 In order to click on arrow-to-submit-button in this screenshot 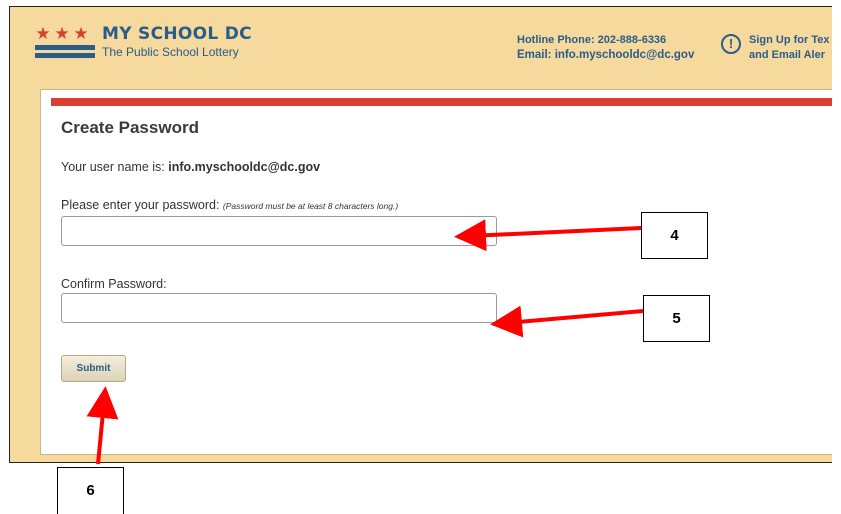, I will do `click(102, 425)`.